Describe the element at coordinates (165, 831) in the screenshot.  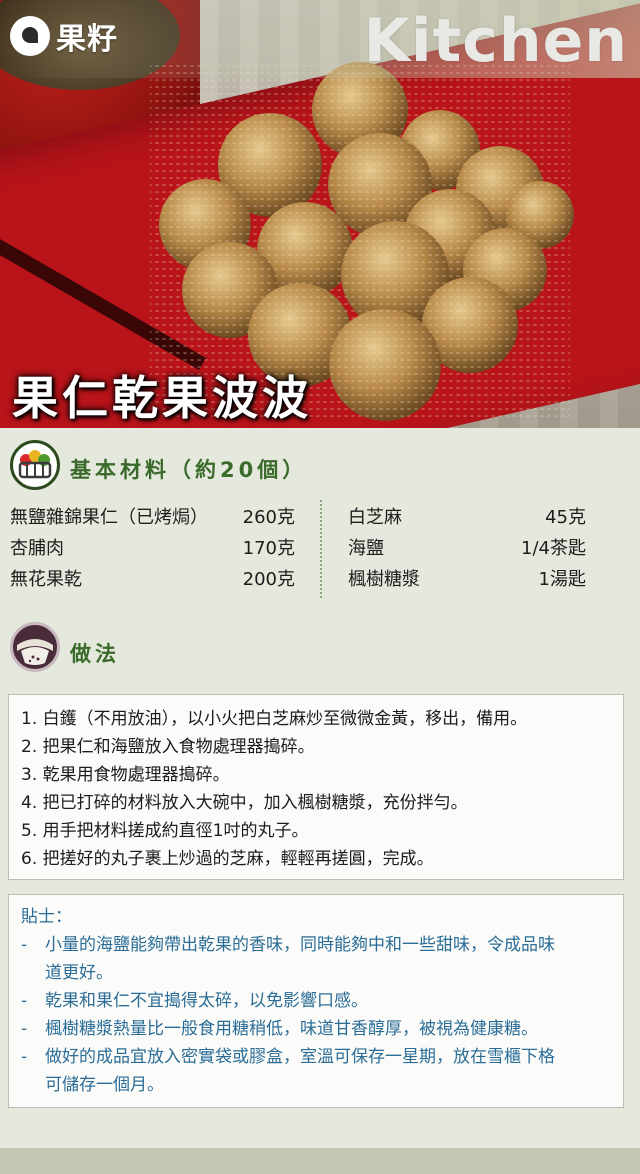
I see `step-item: 5. 用手把材料搓成約直徑1吋的丸子。` at that location.